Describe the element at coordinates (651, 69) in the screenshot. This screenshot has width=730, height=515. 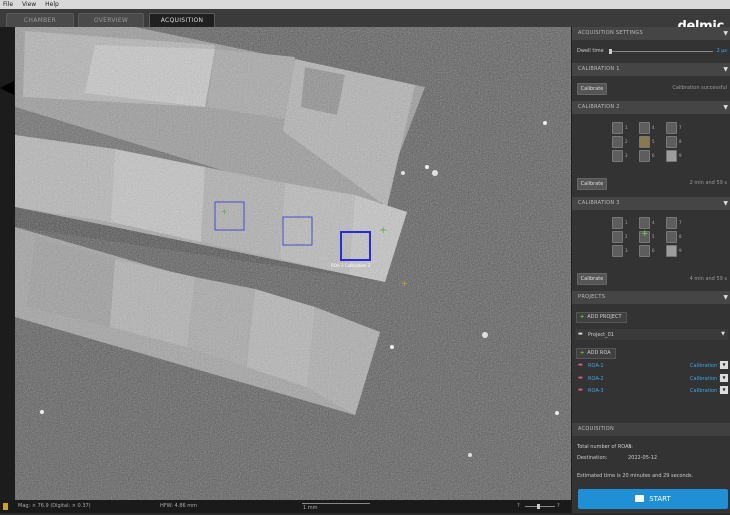
I see `calib1-header: CALIBRATION 1 ▼` at that location.